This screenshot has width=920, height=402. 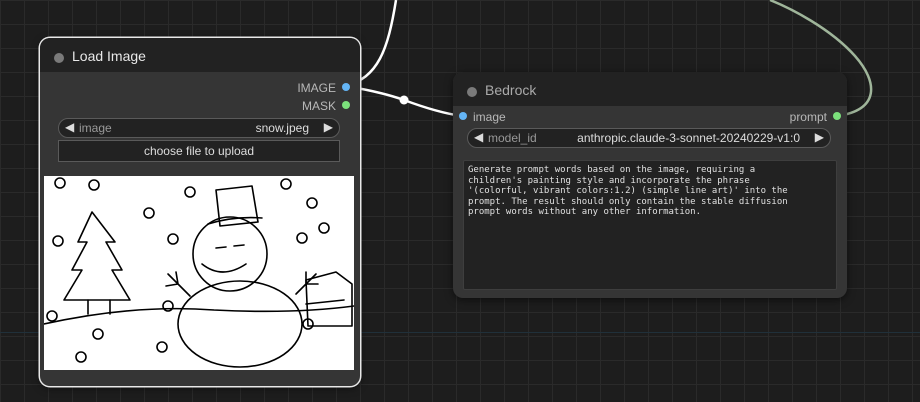 I want to click on widget-value: snow.jpeg, so click(x=282, y=128).